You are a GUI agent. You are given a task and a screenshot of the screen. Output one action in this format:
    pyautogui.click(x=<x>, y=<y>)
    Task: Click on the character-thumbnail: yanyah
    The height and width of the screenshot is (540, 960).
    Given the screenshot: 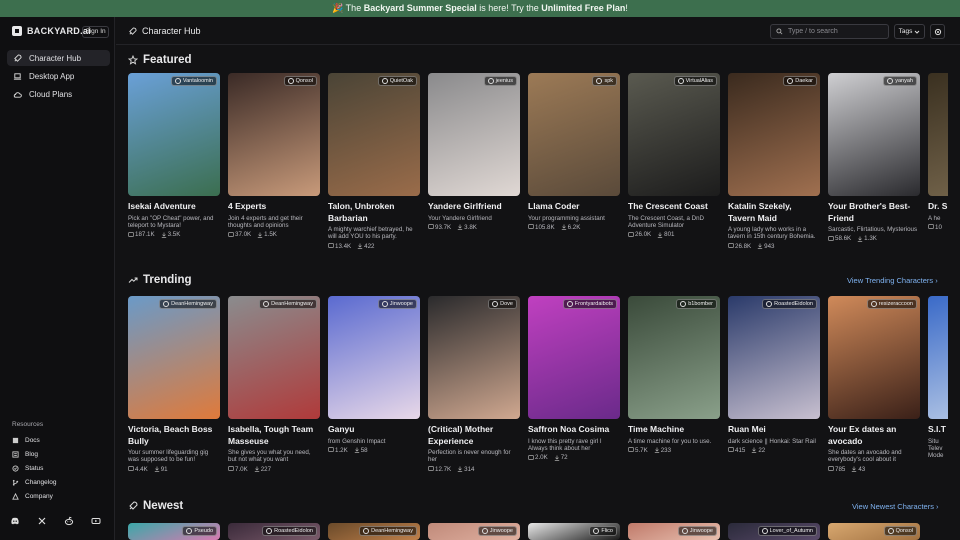 What is the action you would take?
    pyautogui.click(x=874, y=134)
    